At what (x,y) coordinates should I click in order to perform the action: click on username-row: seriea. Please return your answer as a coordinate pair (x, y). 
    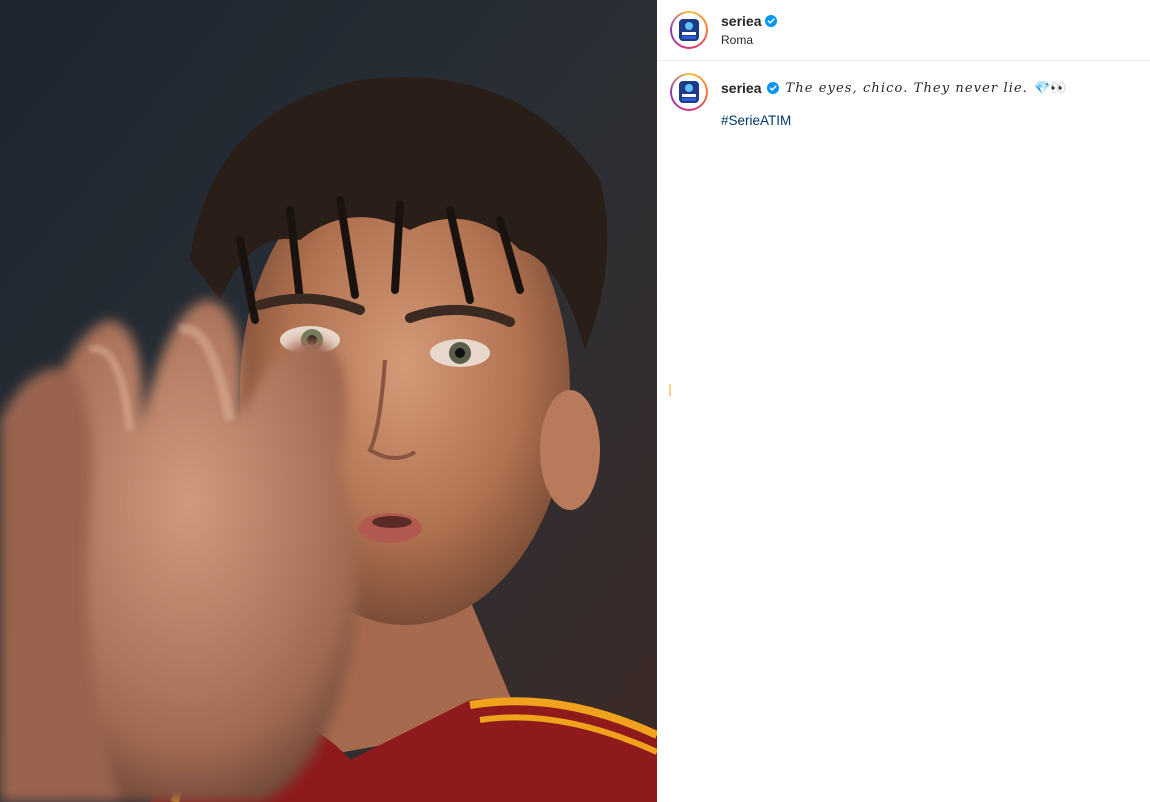
    Looking at the image, I should click on (749, 21).